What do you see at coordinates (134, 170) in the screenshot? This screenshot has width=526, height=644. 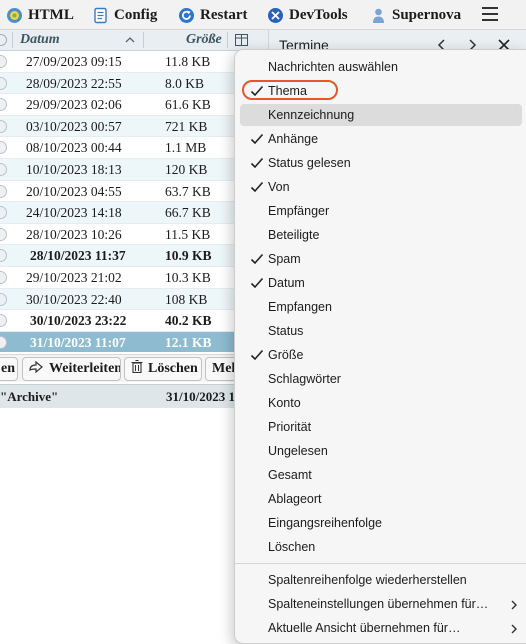 I see `table-row: 10/10/2023 18:13 120 KB` at bounding box center [134, 170].